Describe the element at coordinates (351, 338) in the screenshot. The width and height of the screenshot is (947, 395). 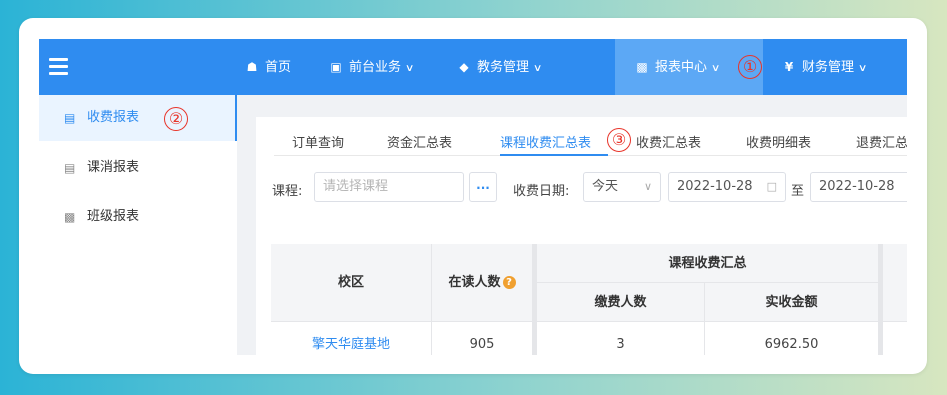
I see `cell-campus: 擎天华庭基地` at that location.